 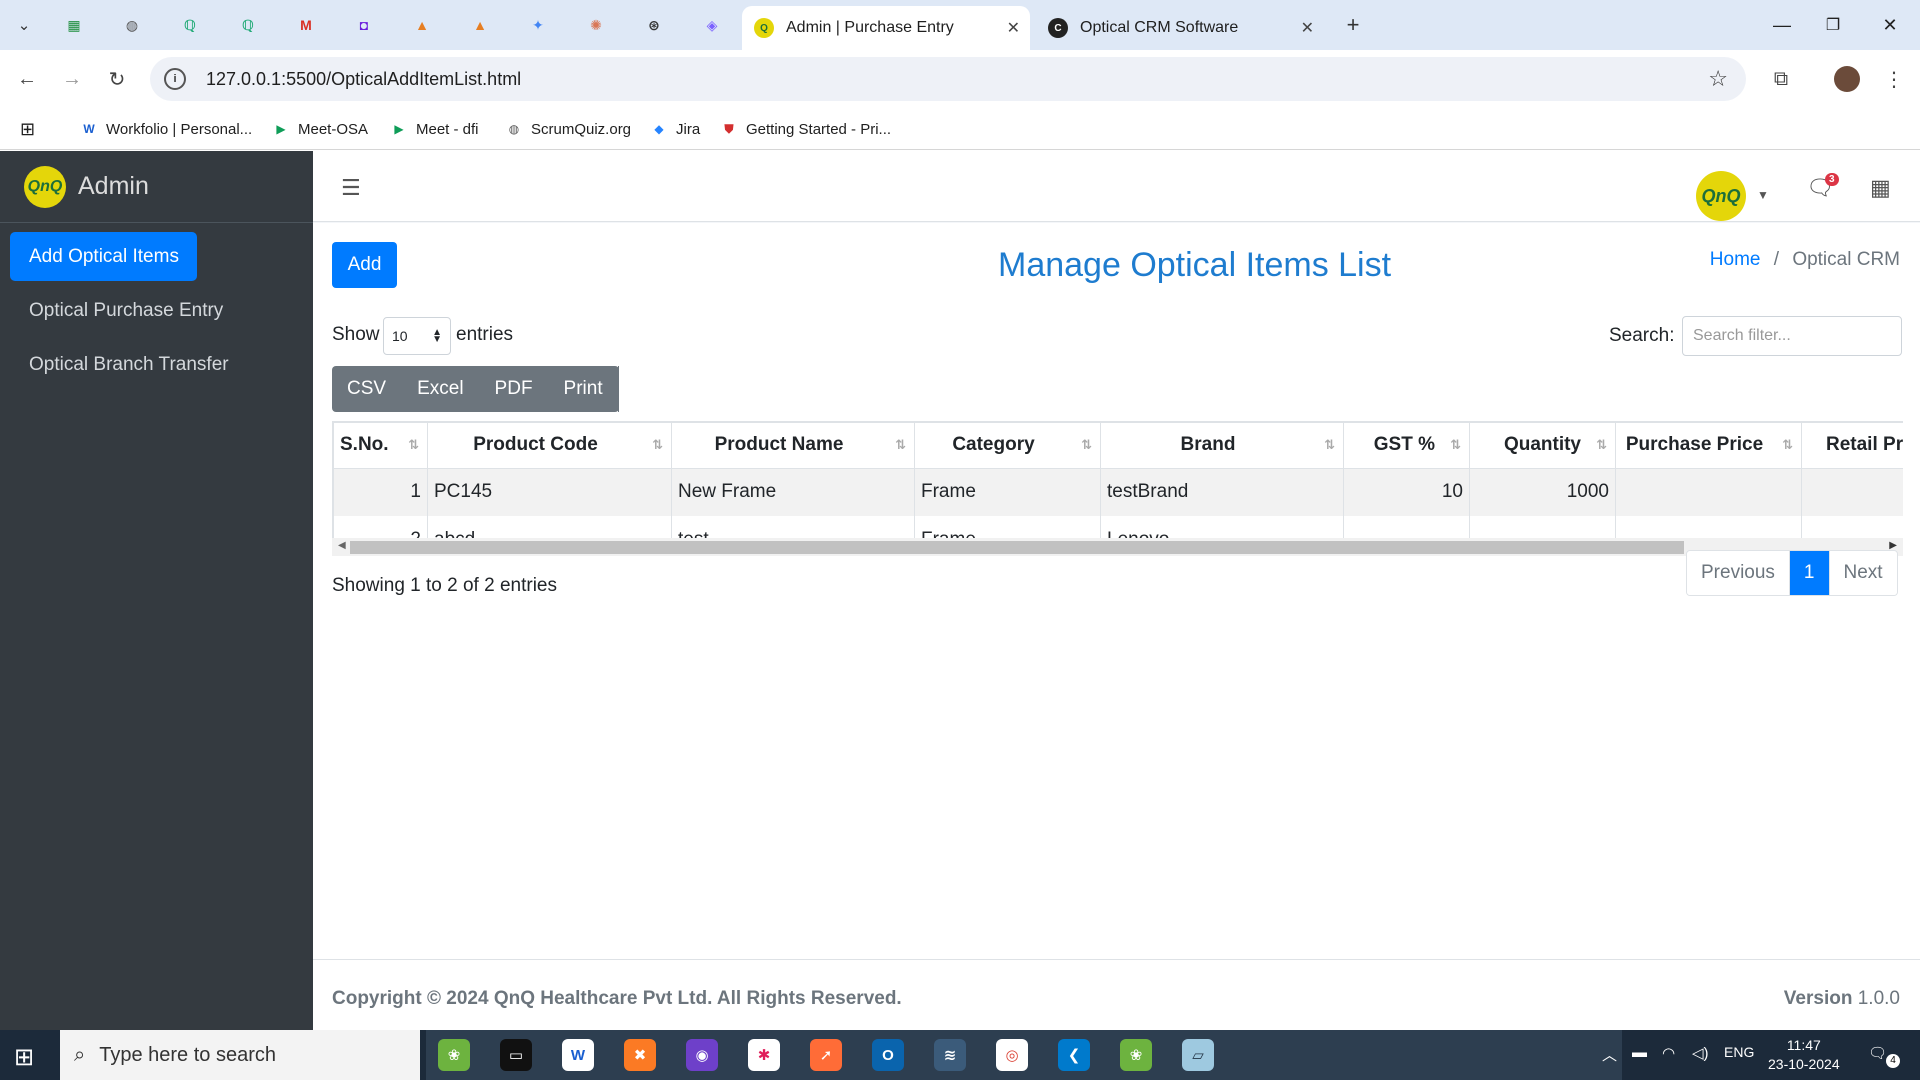 What do you see at coordinates (1763, 195) in the screenshot?
I see `caret-down-icon: ▼` at bounding box center [1763, 195].